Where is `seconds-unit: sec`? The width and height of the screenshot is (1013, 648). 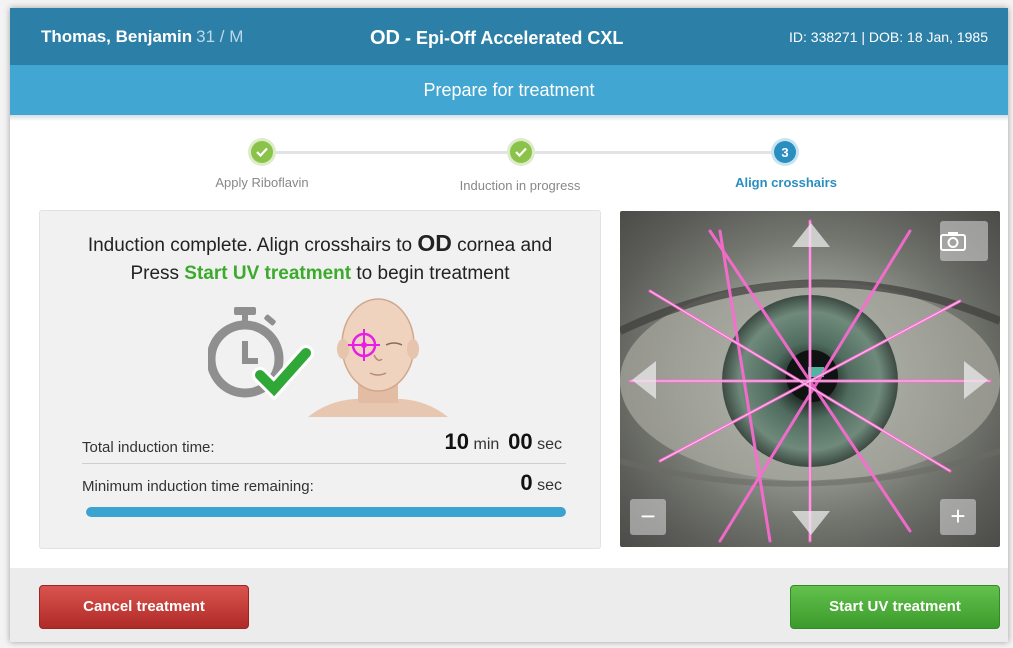
seconds-unit: sec is located at coordinates (549, 444).